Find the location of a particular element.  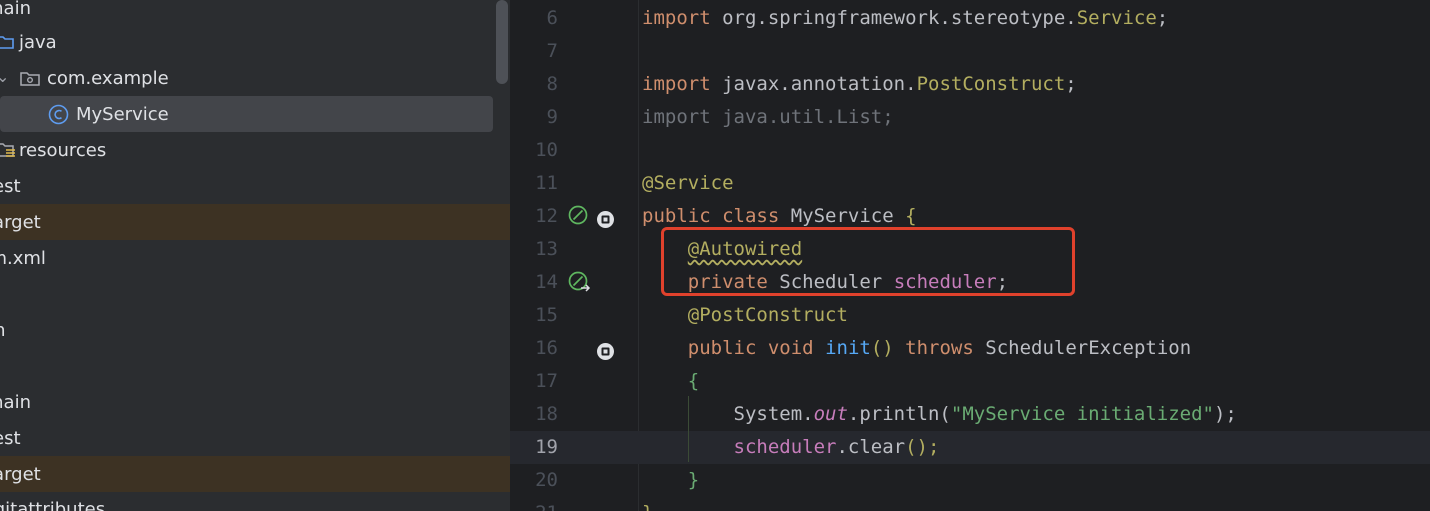

line-number: 13 is located at coordinates (546, 249).